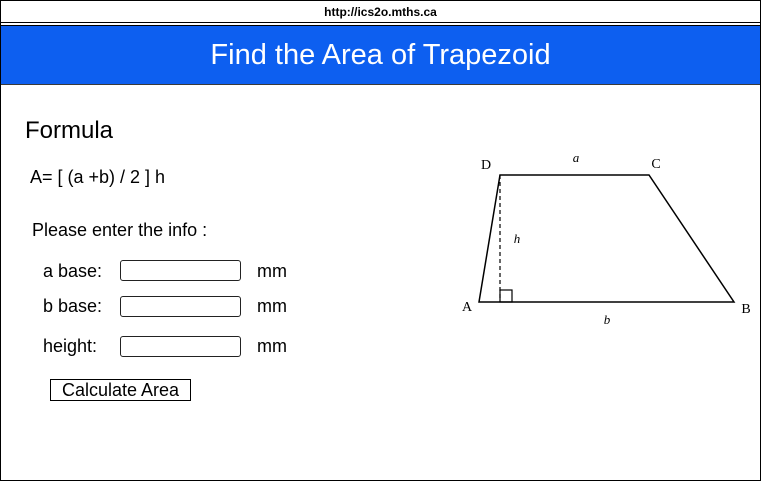 The image size is (761, 481). Describe the element at coordinates (576, 157) in the screenshot. I see `edge-label-a: a` at that location.